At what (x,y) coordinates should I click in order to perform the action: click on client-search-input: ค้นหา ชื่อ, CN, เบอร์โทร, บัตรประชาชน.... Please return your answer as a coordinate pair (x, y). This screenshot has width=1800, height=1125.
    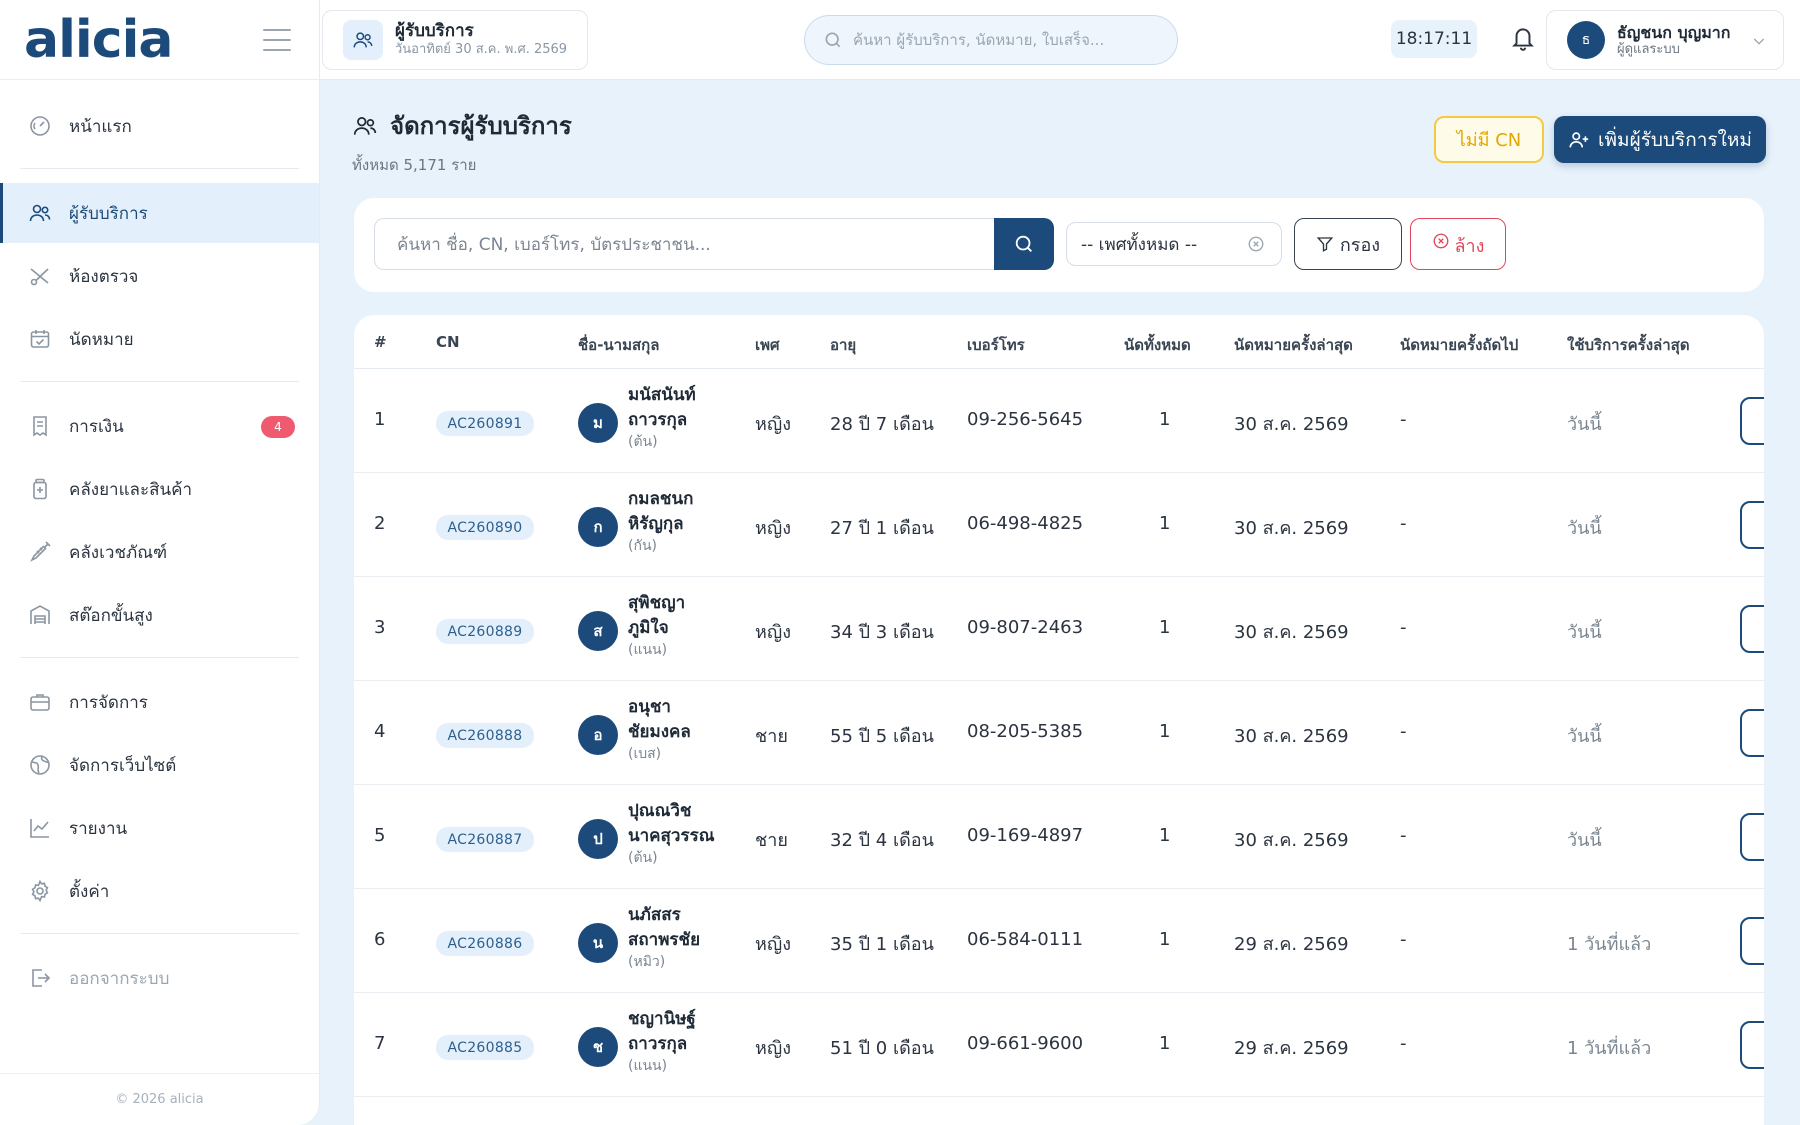
    Looking at the image, I should click on (685, 244).